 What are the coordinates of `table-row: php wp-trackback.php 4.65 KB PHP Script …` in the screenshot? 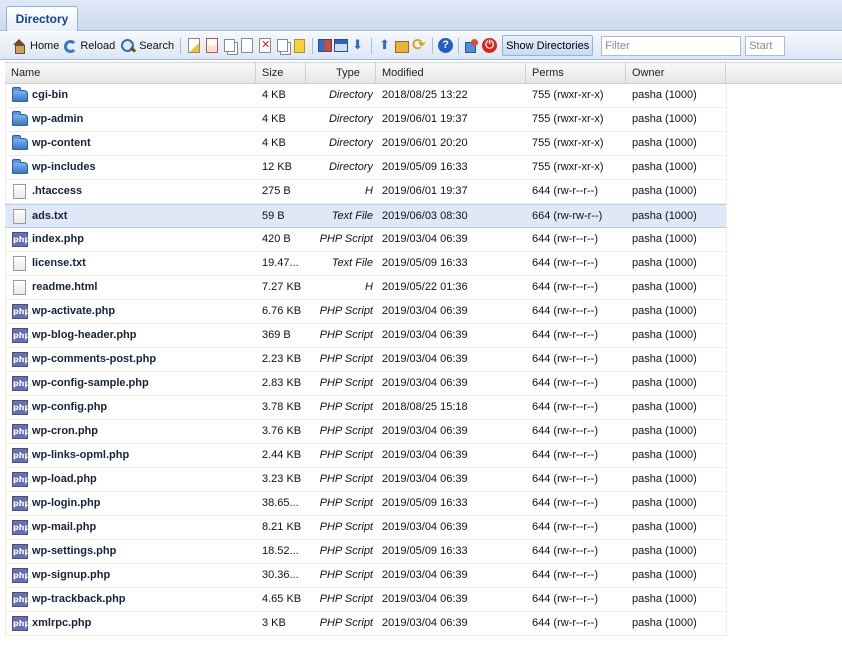 It's located at (366, 600).